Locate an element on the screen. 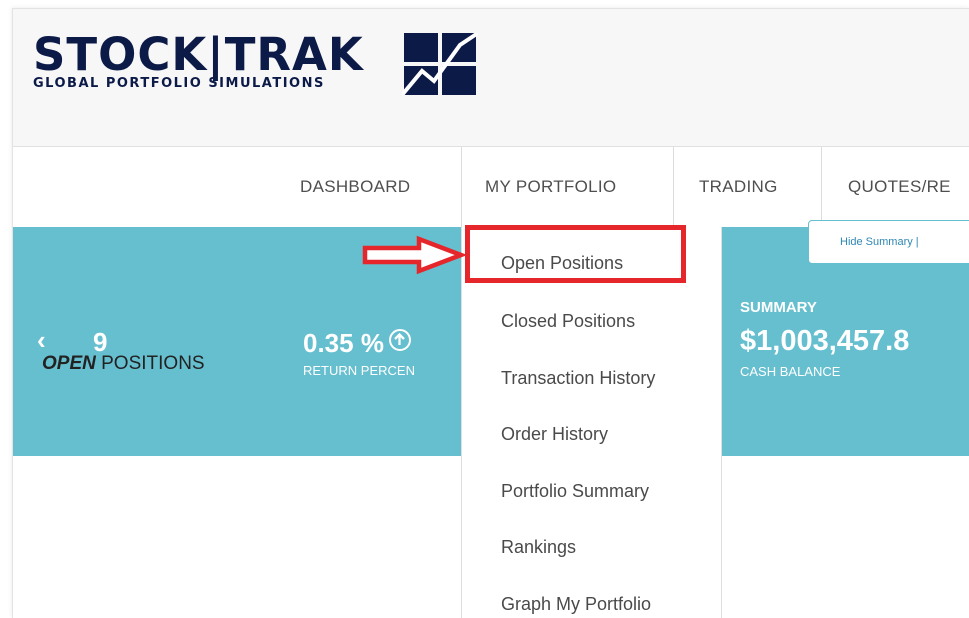 The height and width of the screenshot is (618, 969). nav-quotes-research: QUOTES/RE is located at coordinates (899, 187).